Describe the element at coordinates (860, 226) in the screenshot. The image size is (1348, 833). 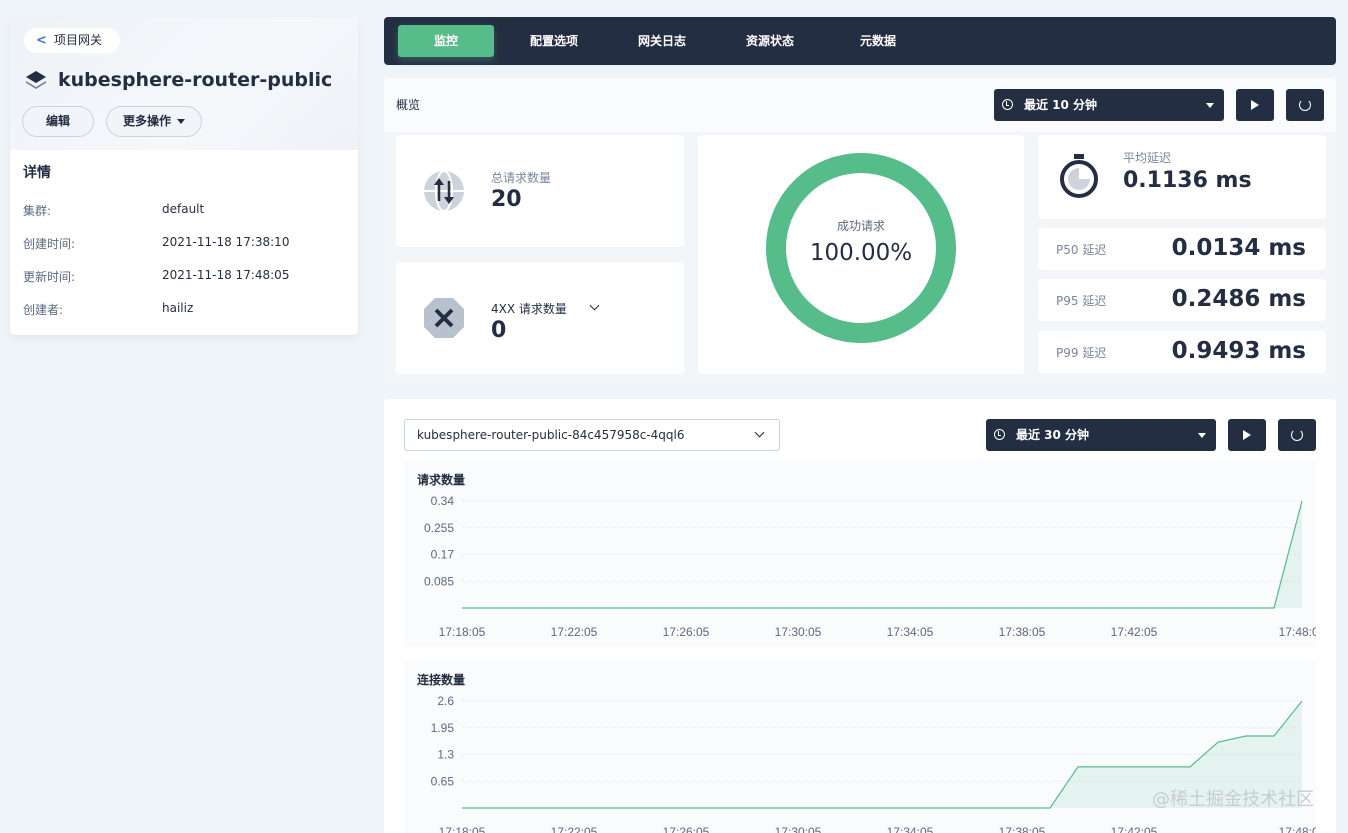
I see `success-label: 成功请求` at that location.